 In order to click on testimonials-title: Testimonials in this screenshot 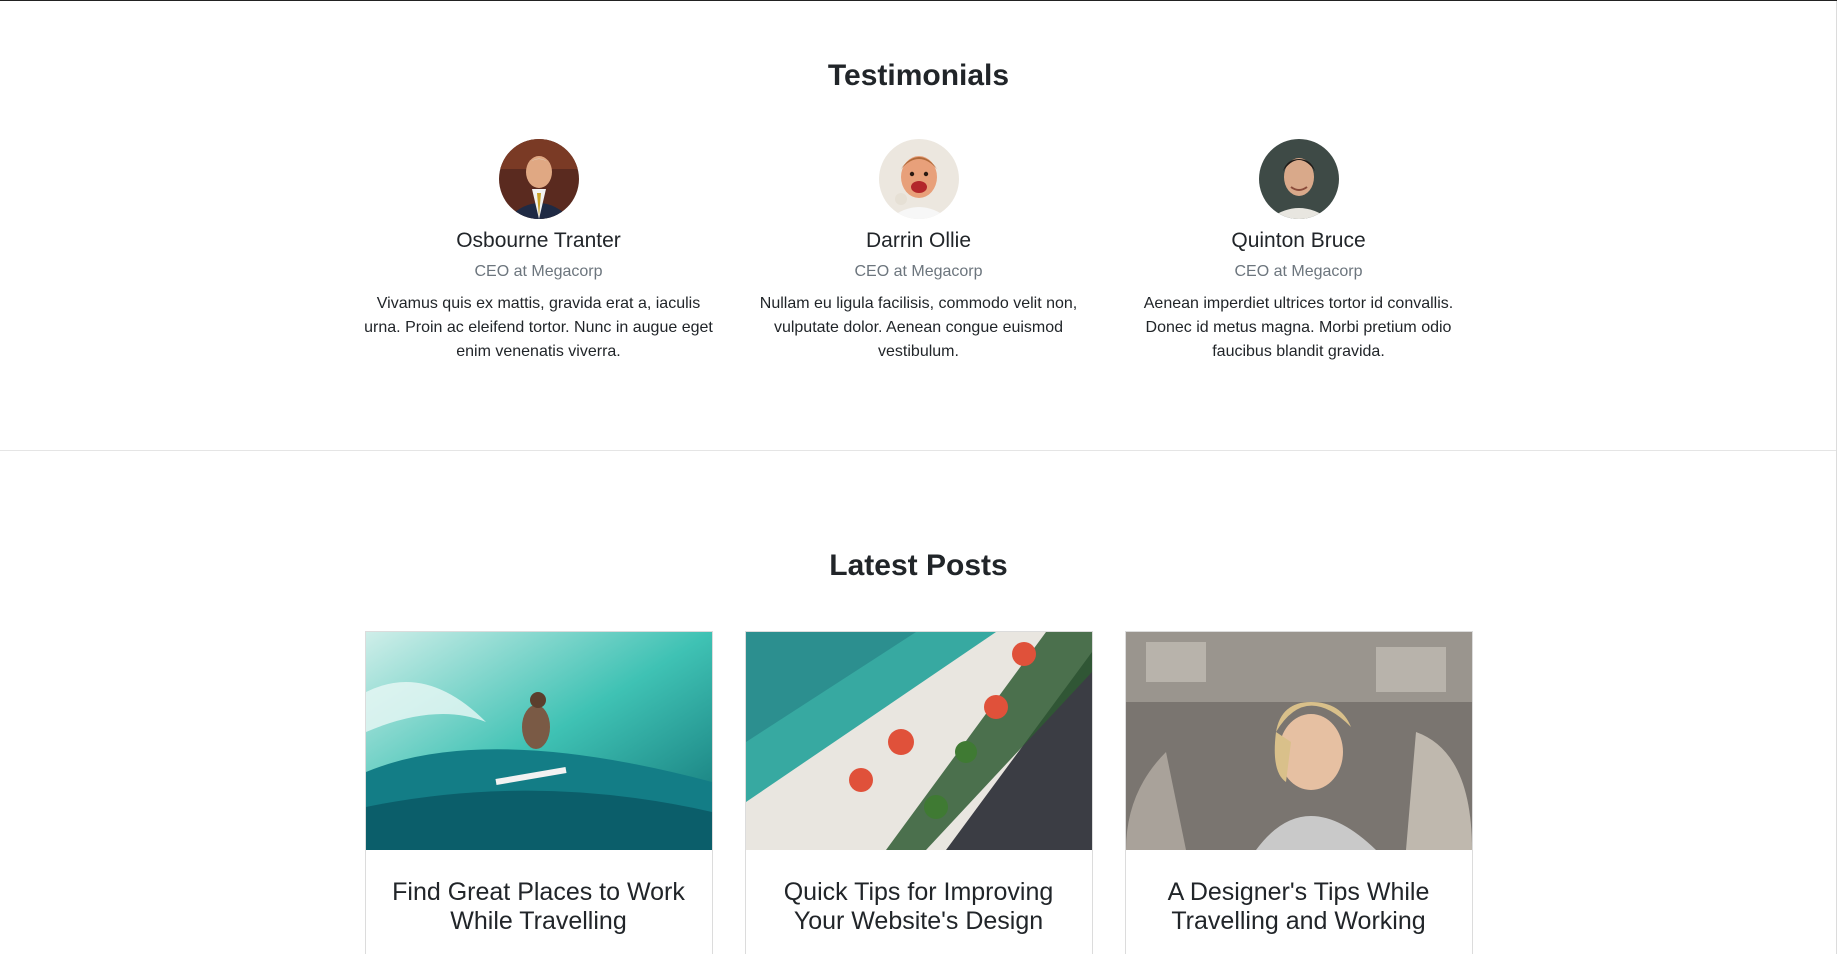, I will do `click(918, 75)`.